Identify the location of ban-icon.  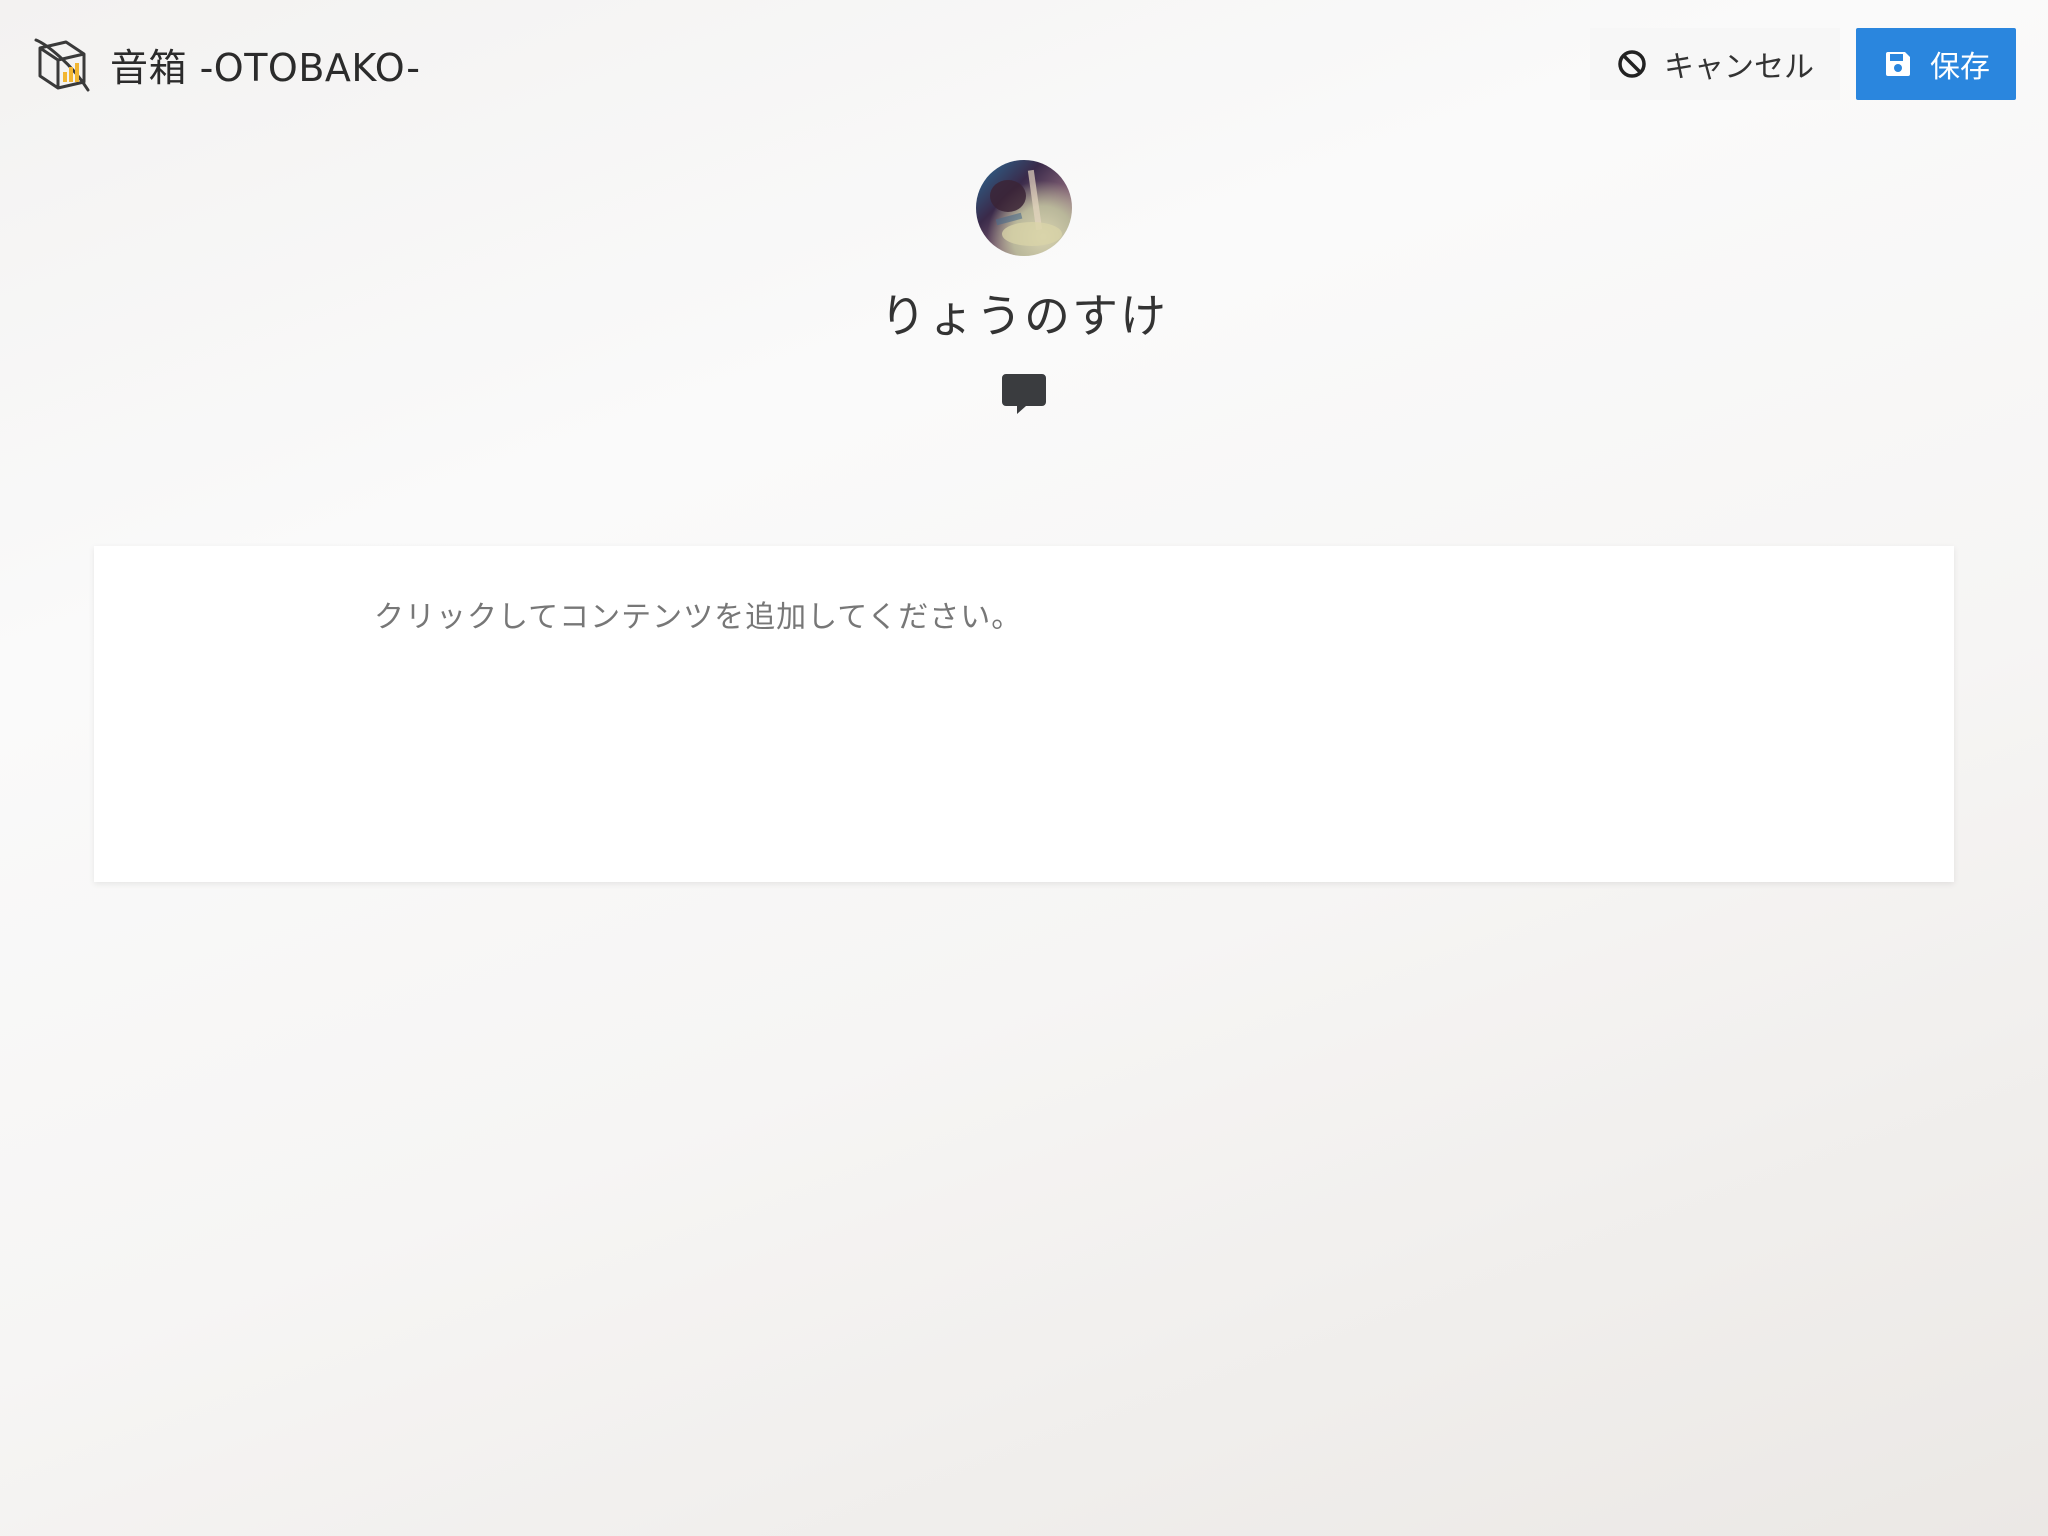
(1632, 64).